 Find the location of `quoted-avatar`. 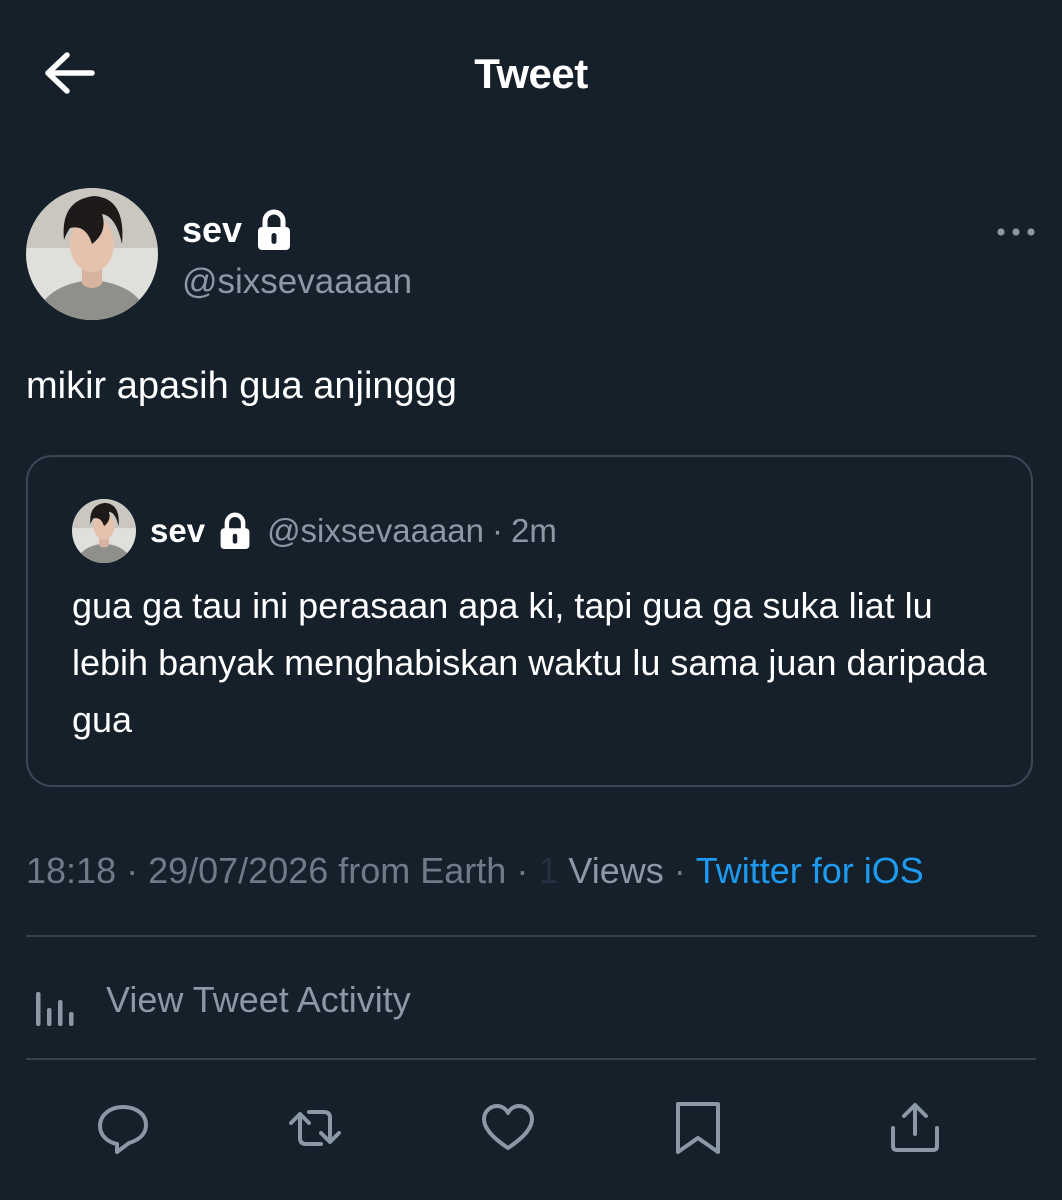

quoted-avatar is located at coordinates (104, 531).